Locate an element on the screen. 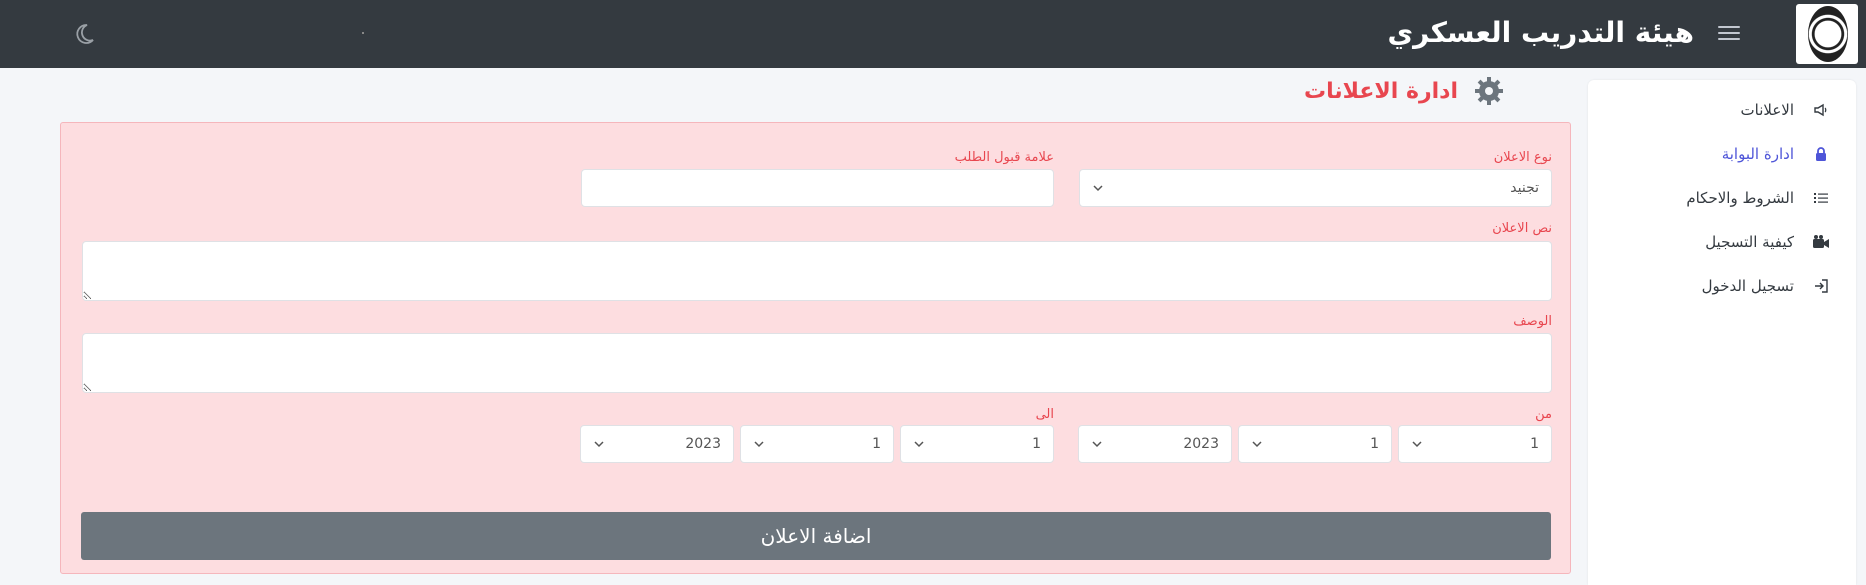 This screenshot has height=585, width=1866. lock-icon is located at coordinates (1821, 154).